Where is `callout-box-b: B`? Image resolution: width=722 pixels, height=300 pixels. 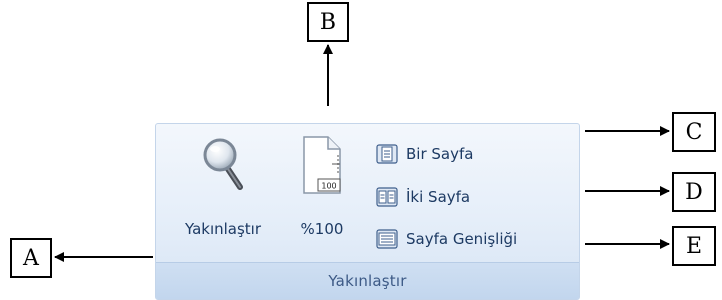 callout-box-b: B is located at coordinates (328, 22).